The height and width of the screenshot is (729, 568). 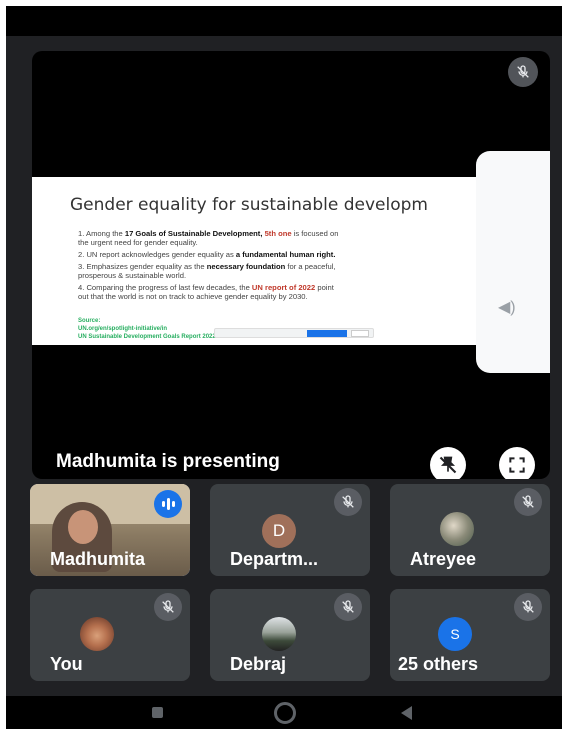 What do you see at coordinates (315, 233) in the screenshot?
I see `point-text: is focused on` at bounding box center [315, 233].